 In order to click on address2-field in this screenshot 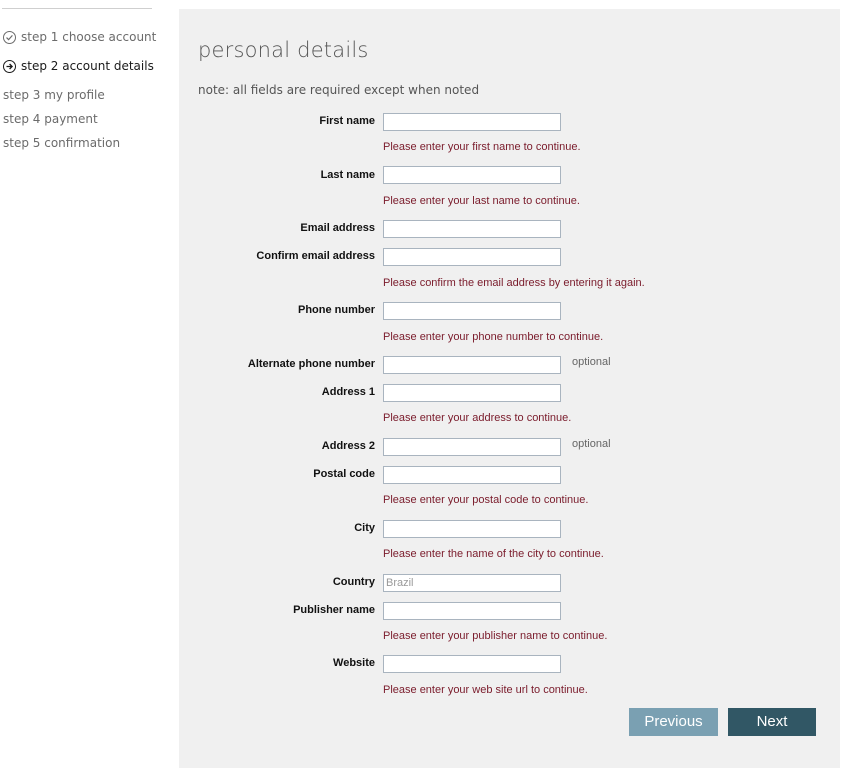, I will do `click(472, 447)`.